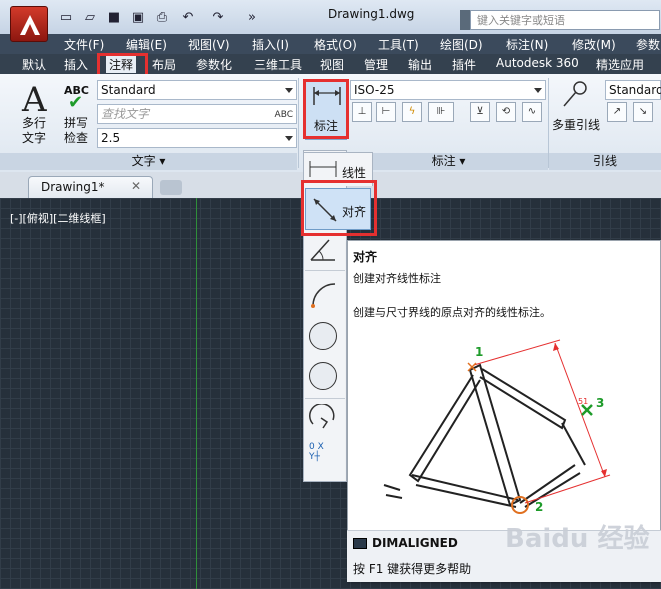  What do you see at coordinates (84, 44) in the screenshot?
I see `menu-file: 文件(F)` at bounding box center [84, 44].